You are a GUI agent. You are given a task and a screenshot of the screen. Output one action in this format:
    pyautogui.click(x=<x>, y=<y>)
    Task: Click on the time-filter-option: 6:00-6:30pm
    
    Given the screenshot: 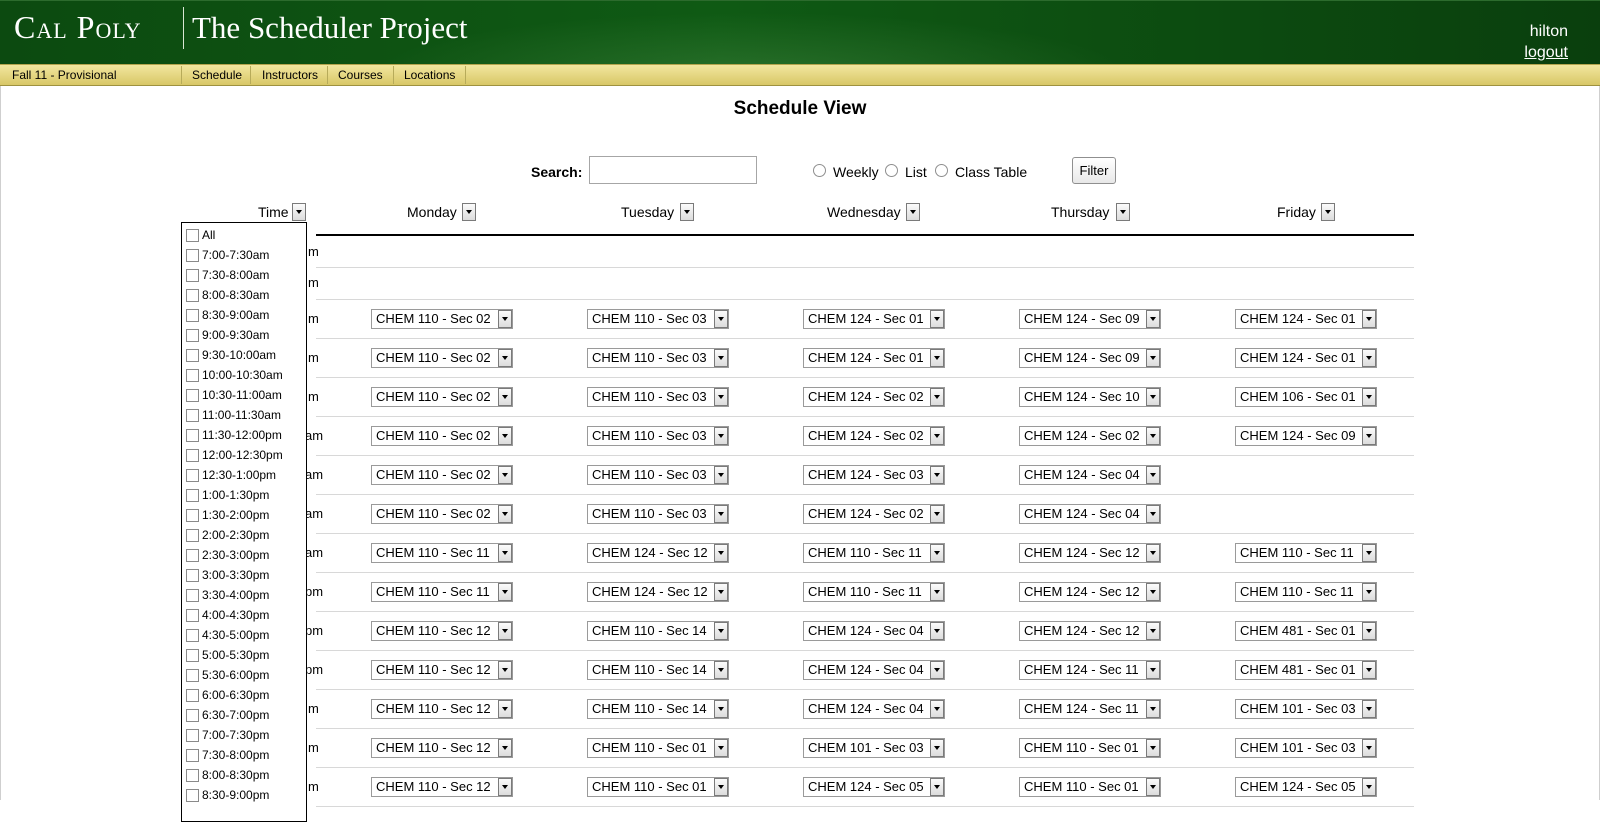 What is the action you would take?
    pyautogui.click(x=227, y=695)
    